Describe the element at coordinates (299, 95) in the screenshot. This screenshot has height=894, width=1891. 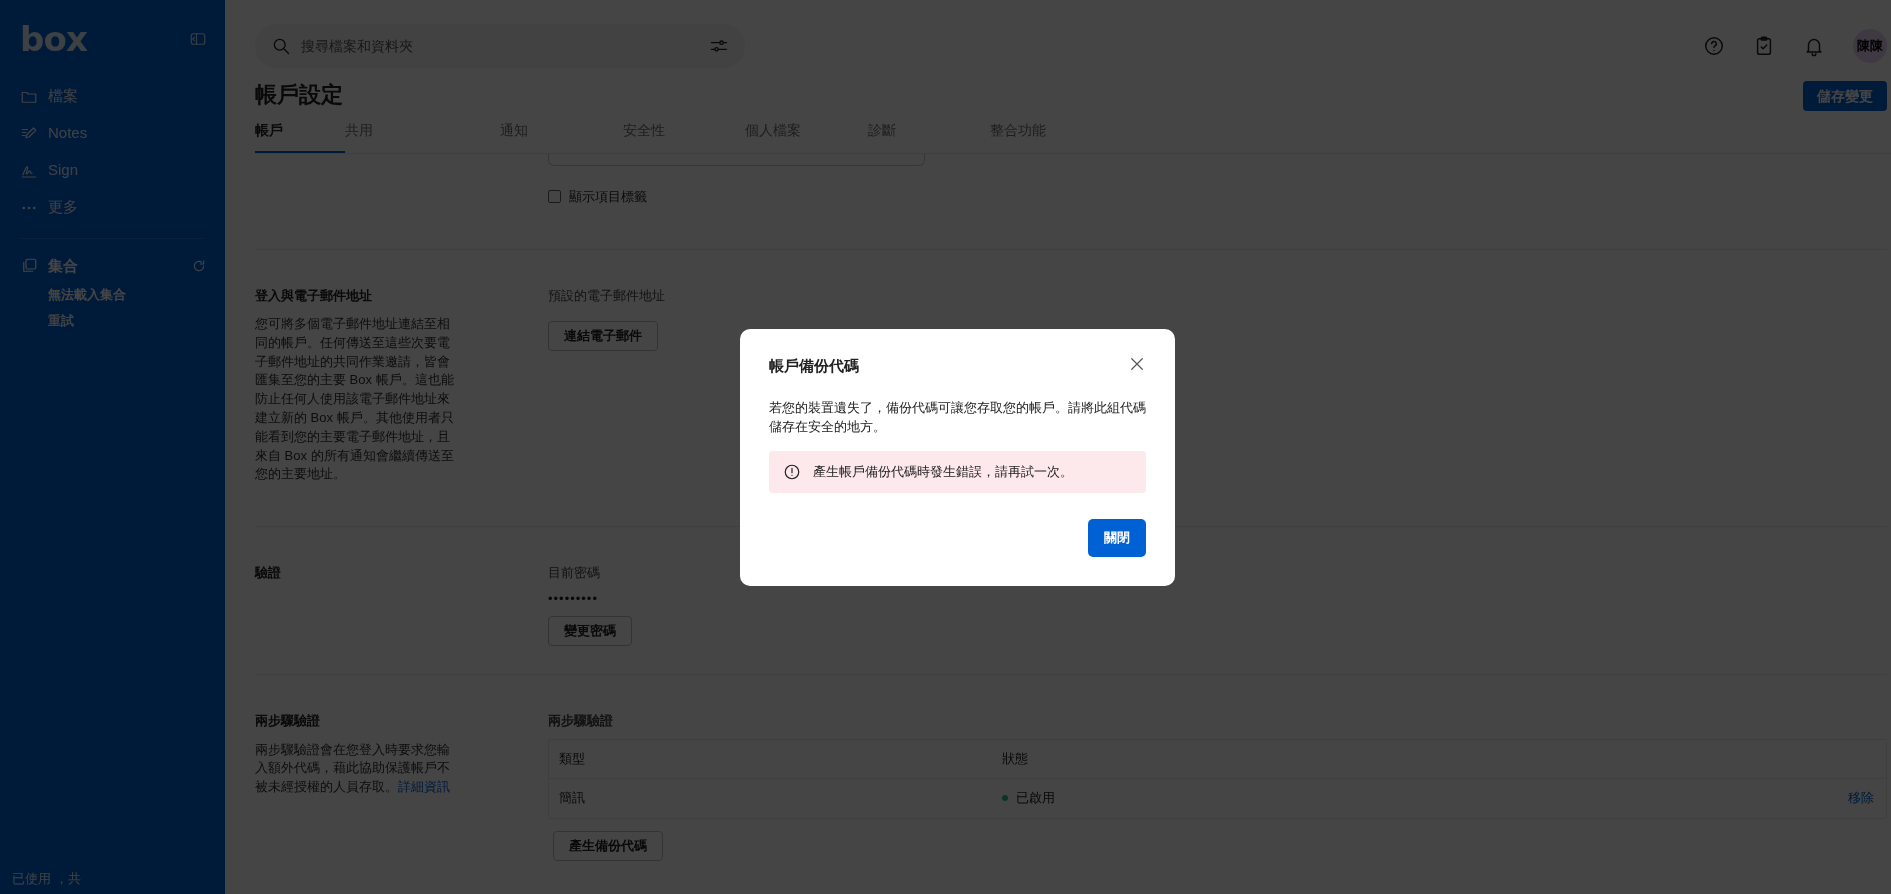
I see `page-title: 帳戶設定` at that location.